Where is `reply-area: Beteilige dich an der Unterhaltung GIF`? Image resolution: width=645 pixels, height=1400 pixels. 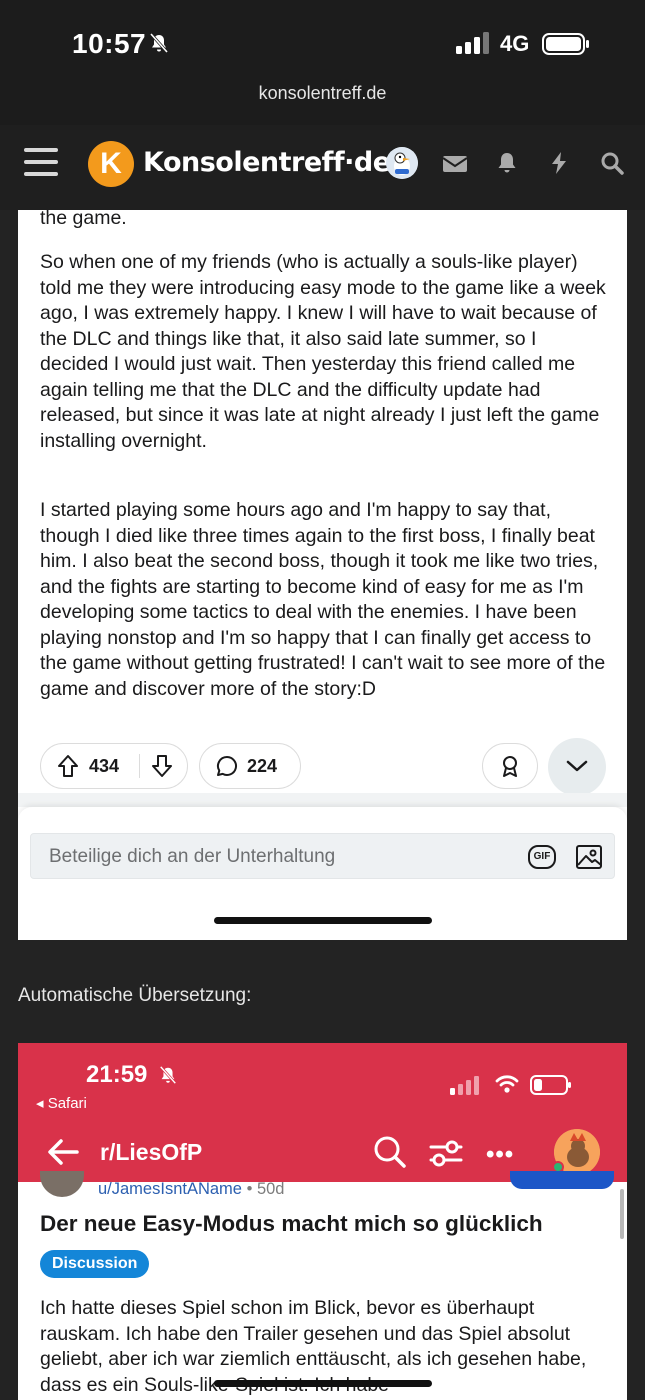
reply-area: Beteilige dich an der Unterhaltung GIF is located at coordinates (322, 873).